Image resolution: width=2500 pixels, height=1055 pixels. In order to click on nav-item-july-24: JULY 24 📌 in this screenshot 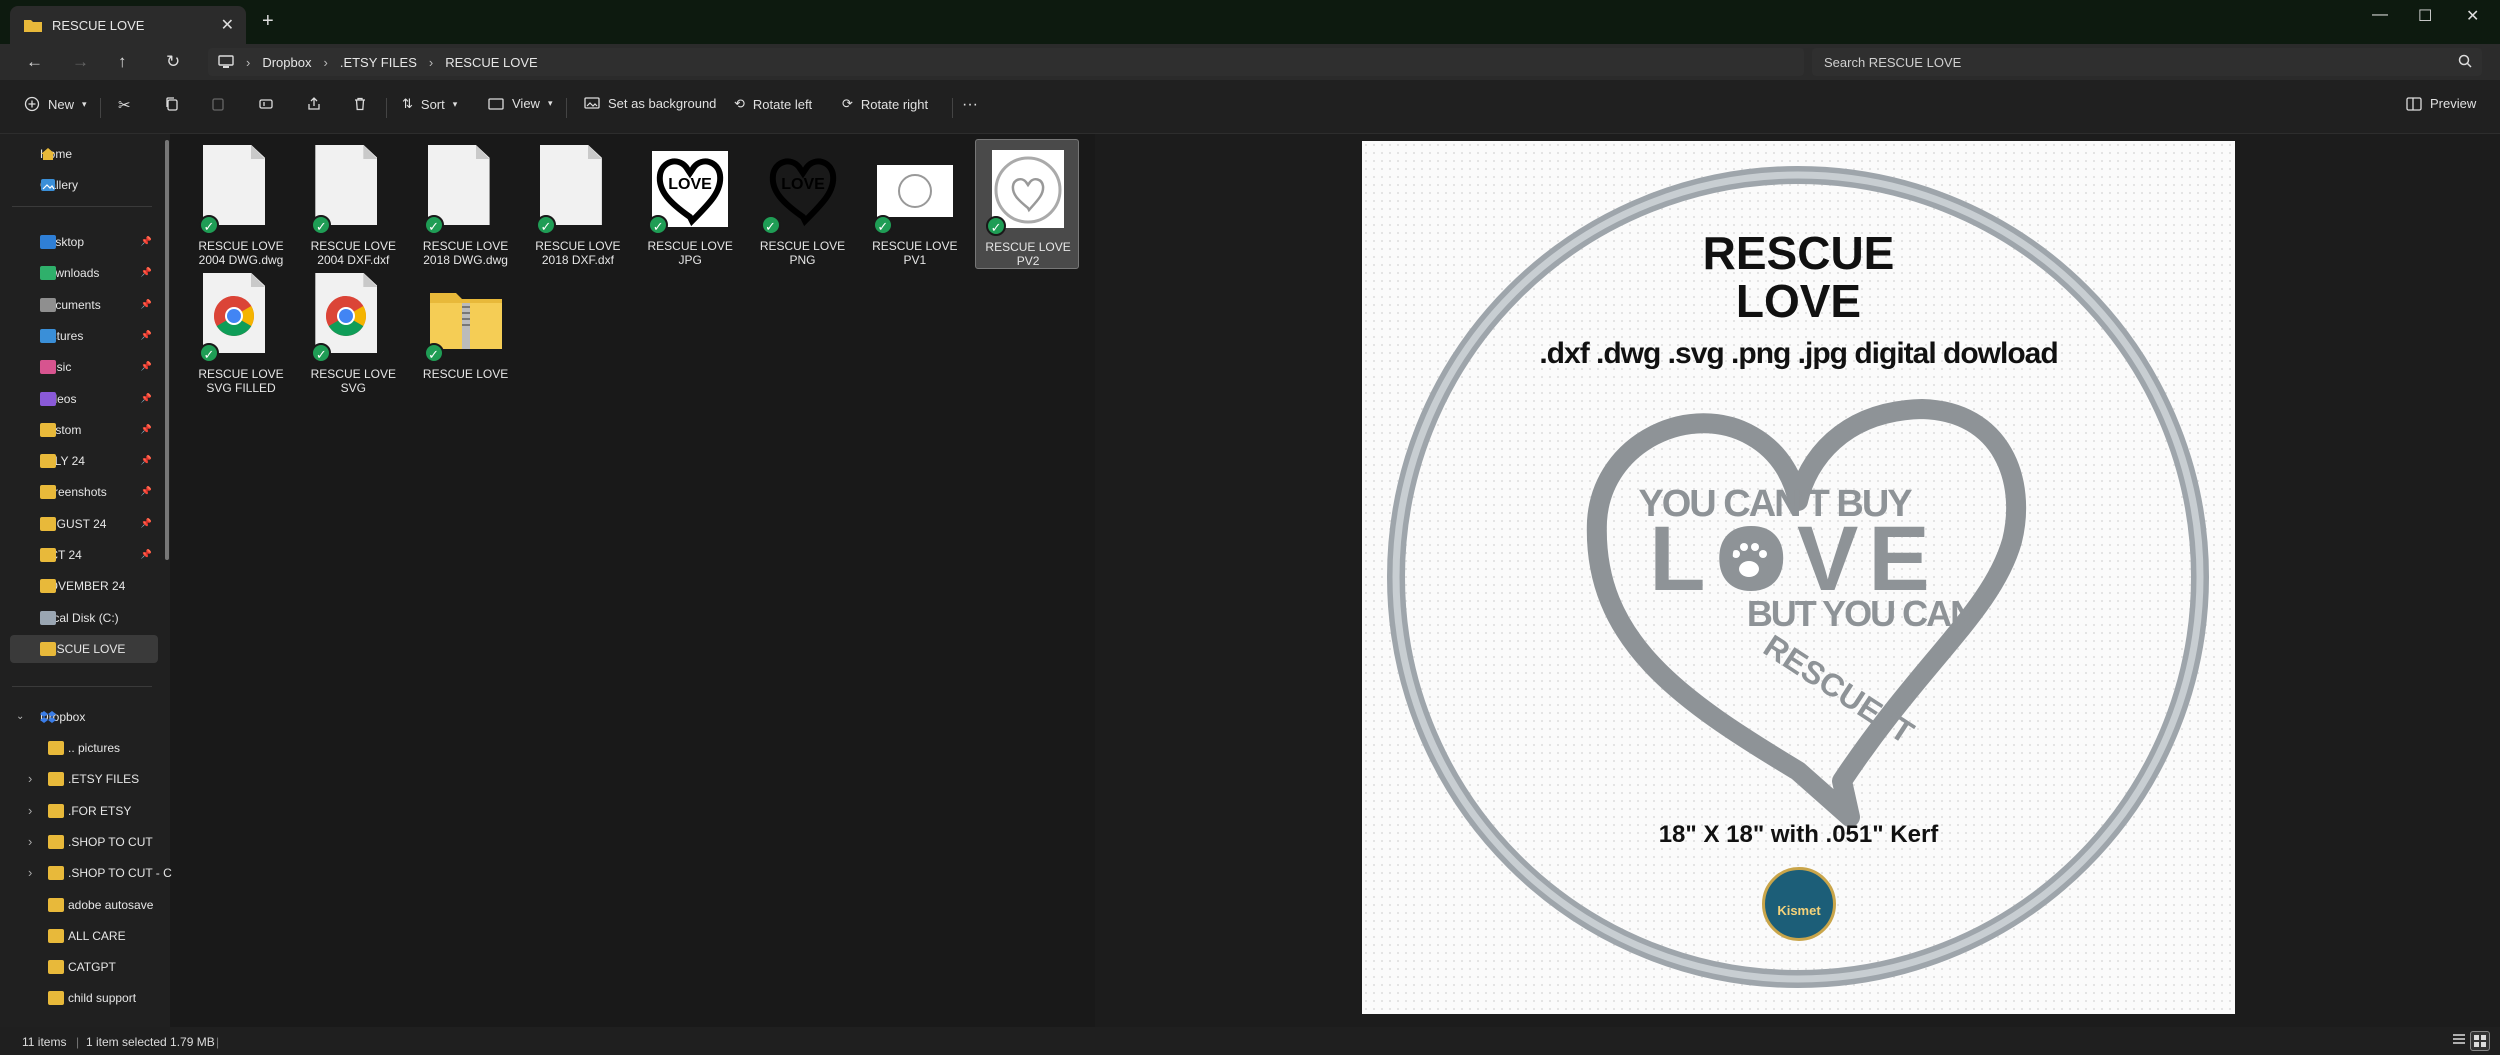, I will do `click(84, 461)`.